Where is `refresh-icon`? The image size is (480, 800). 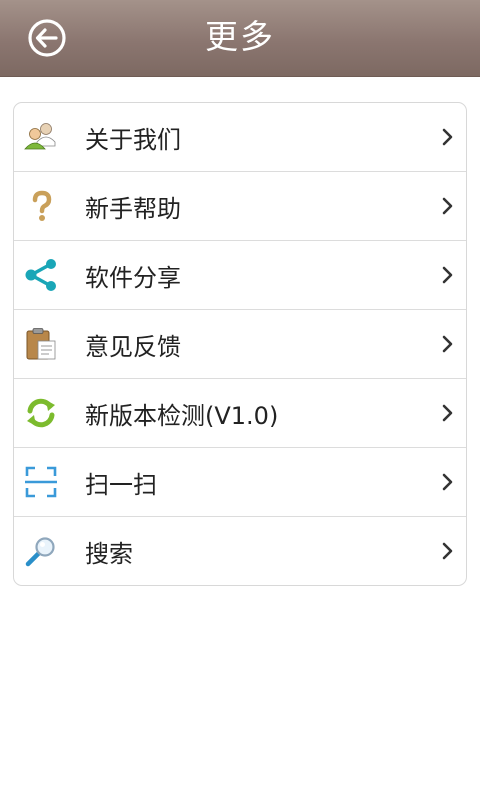
refresh-icon is located at coordinates (41, 413).